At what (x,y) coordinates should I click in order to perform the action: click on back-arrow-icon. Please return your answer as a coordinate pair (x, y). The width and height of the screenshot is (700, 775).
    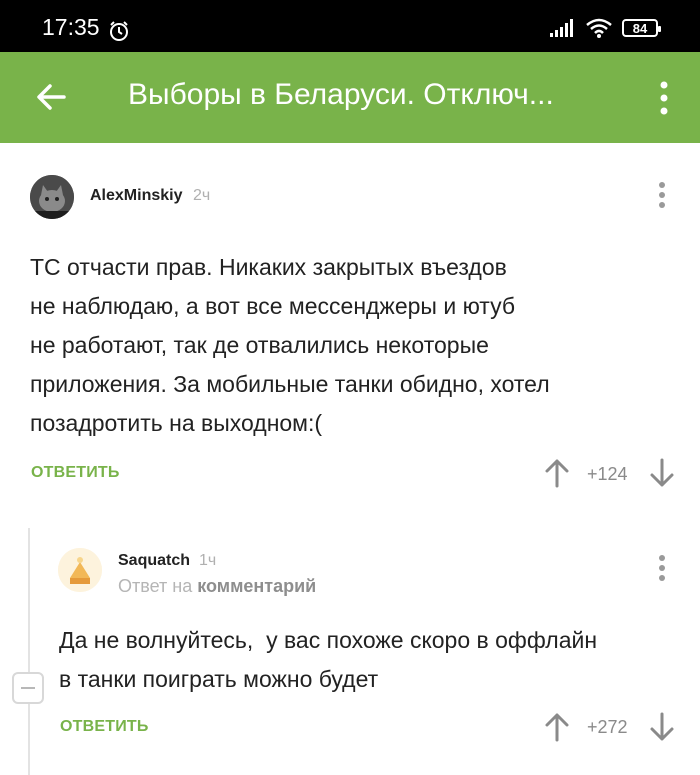
    Looking at the image, I should click on (52, 97).